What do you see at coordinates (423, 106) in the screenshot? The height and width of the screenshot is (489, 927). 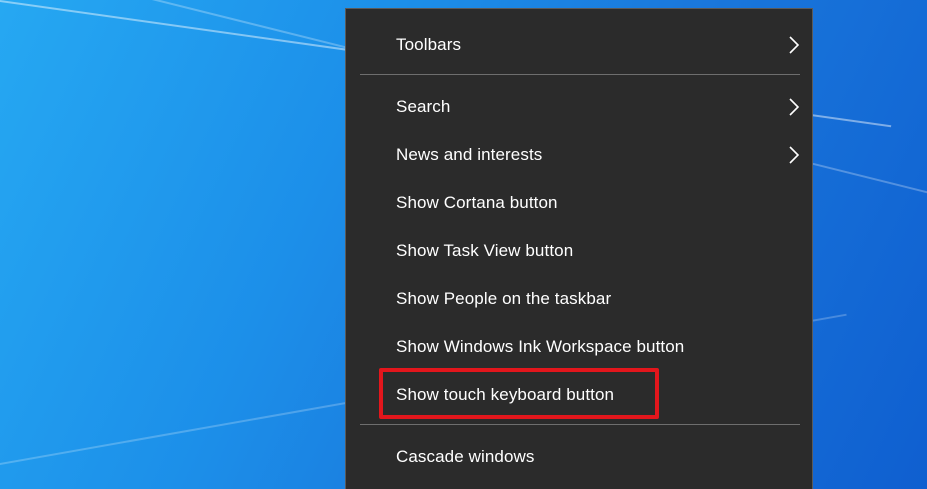 I see `menu-item-label: Search` at bounding box center [423, 106].